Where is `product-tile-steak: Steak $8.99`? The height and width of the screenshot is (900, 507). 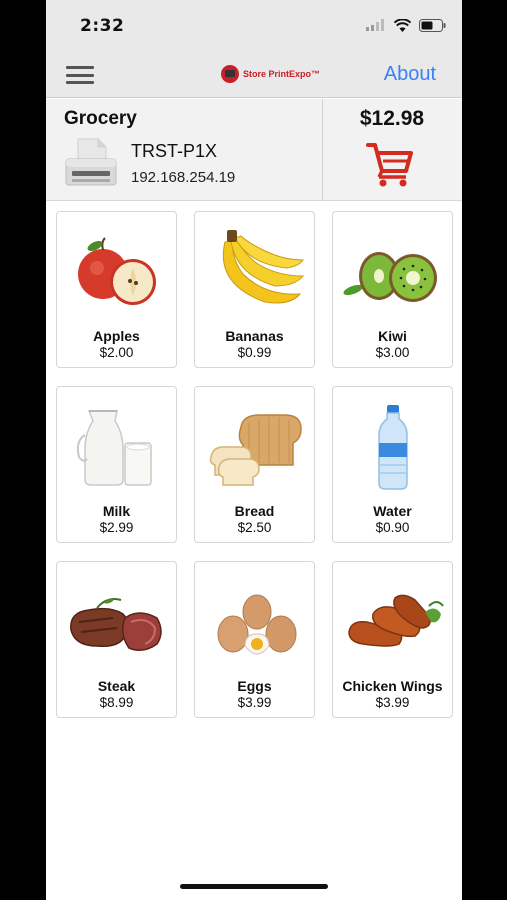 product-tile-steak: Steak $8.99 is located at coordinates (116, 639).